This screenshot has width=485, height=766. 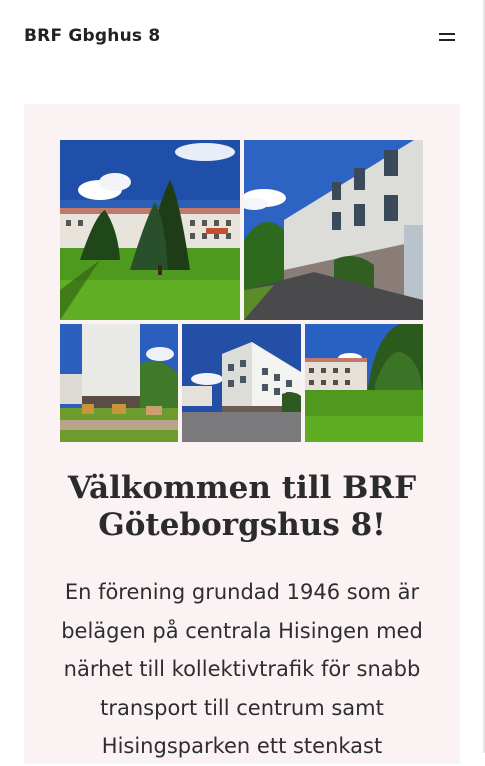 I want to click on photo-lawn-image, so click(x=364, y=383).